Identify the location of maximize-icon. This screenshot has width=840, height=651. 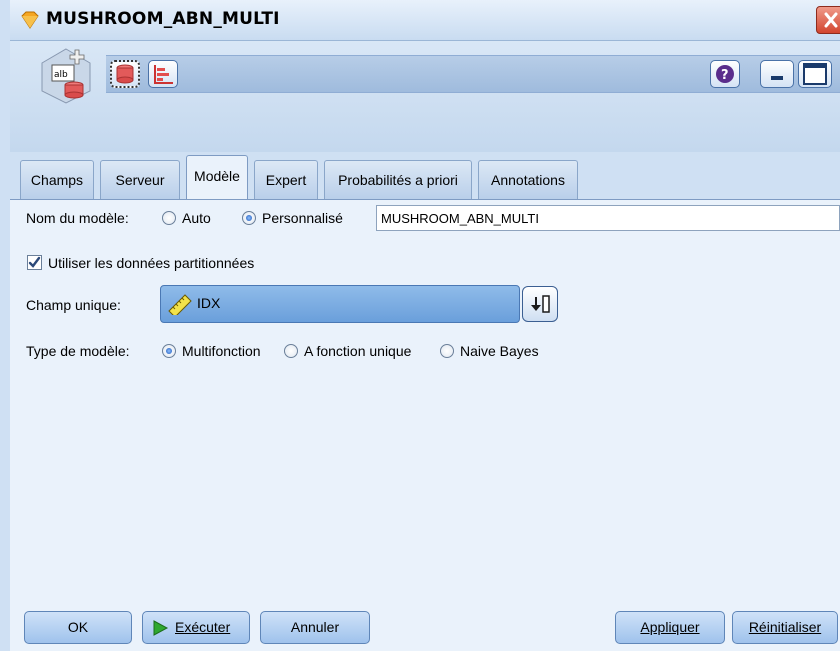
(815, 74).